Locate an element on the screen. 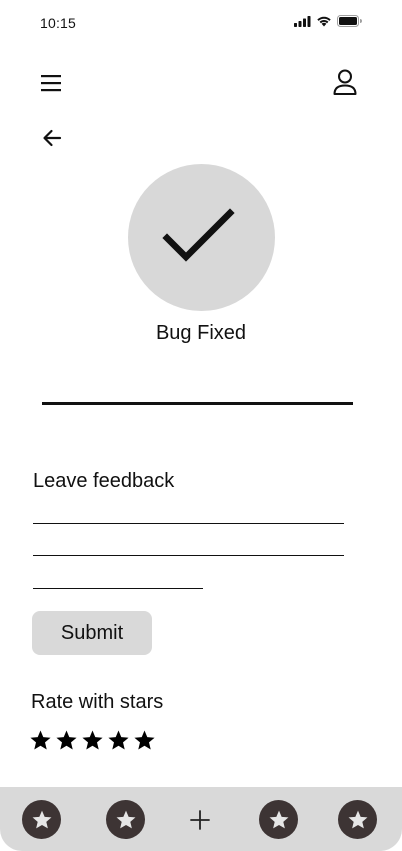 This screenshot has width=402, height=851. user-icon is located at coordinates (345, 82).